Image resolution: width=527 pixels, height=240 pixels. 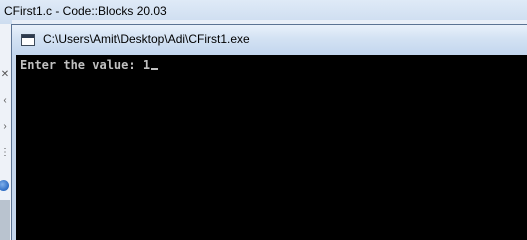 What do you see at coordinates (28, 36) in the screenshot?
I see `console-icon-bar` at bounding box center [28, 36].